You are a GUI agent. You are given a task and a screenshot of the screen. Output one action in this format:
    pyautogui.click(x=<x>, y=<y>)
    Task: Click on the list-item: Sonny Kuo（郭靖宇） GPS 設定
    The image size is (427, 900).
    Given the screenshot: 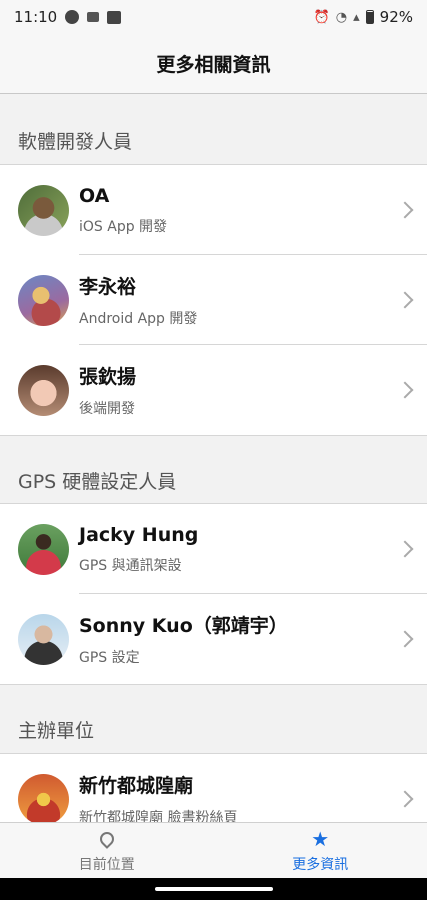 What is the action you would take?
    pyautogui.click(x=213, y=639)
    